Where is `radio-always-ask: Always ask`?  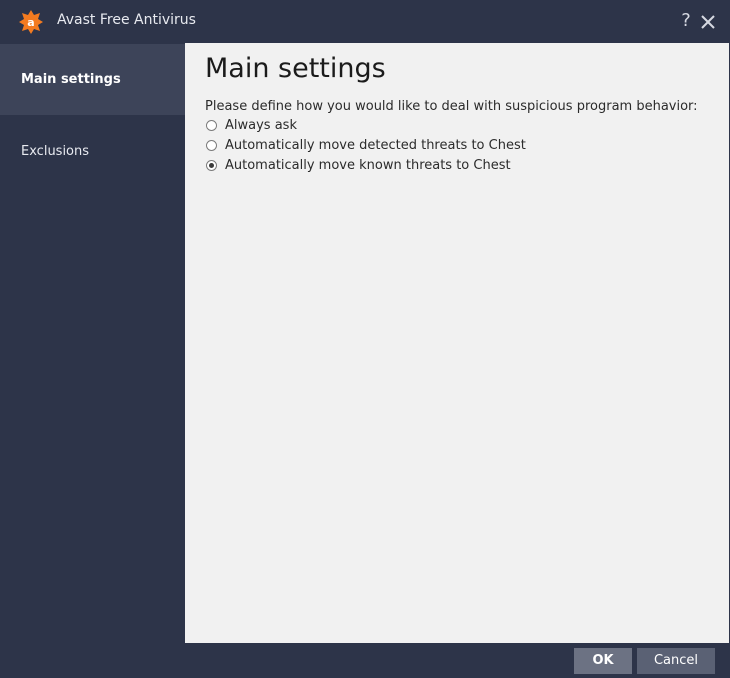
radio-always-ask: Always ask is located at coordinates (251, 125).